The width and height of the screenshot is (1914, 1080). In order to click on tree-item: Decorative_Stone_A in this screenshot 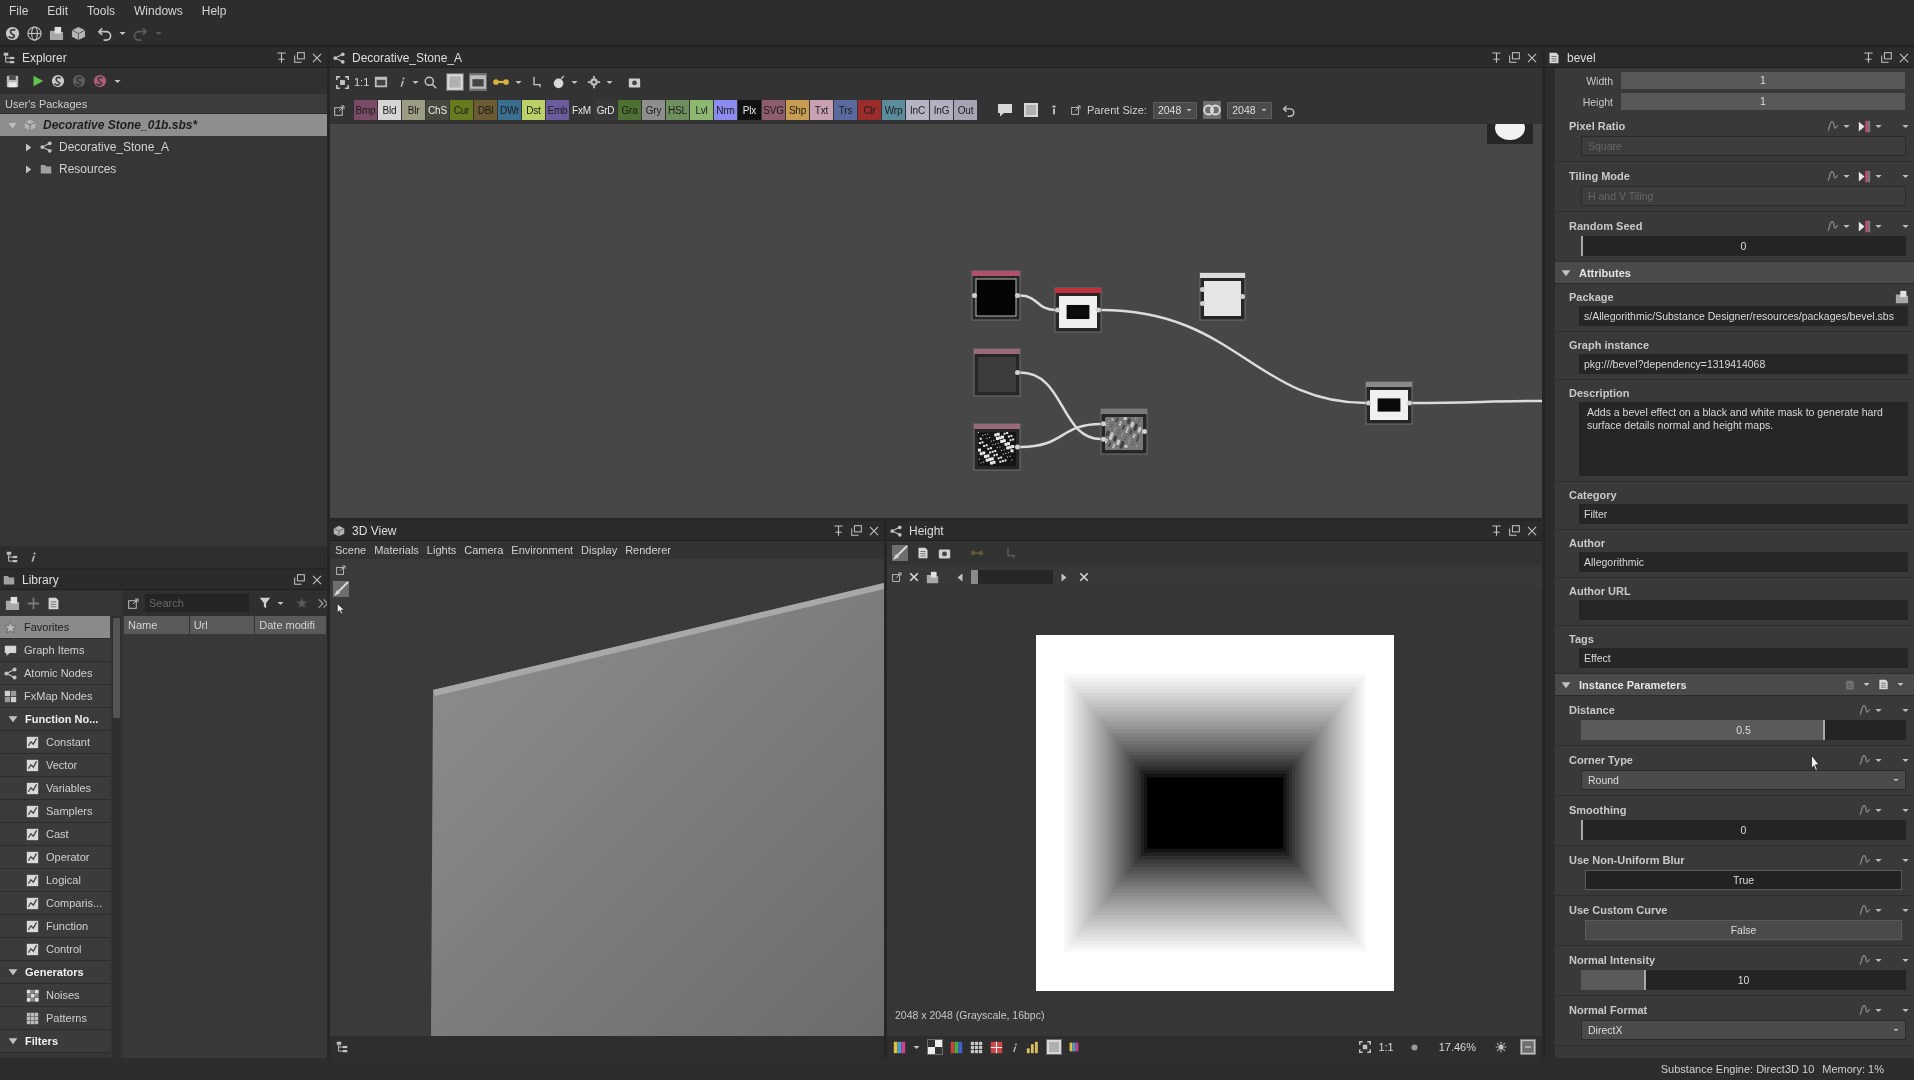, I will do `click(163, 147)`.